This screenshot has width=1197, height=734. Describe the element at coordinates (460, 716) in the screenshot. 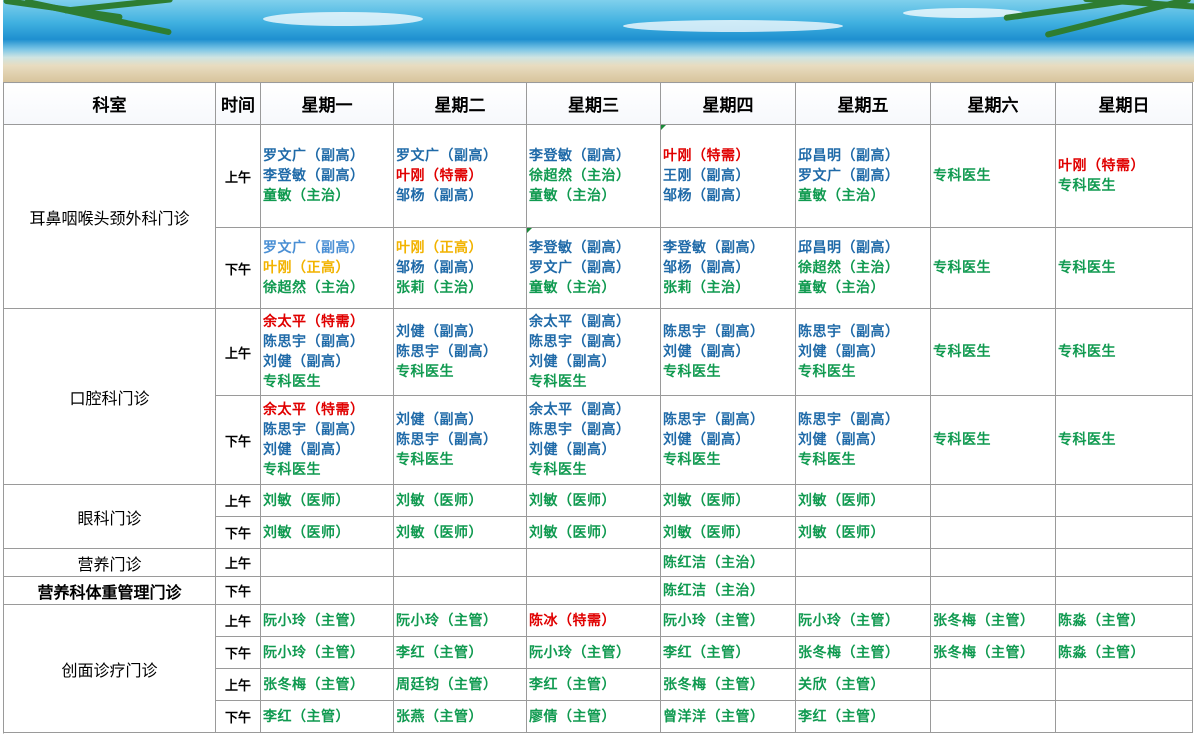

I see `wound-r4-tue: 张燕（主管）` at that location.